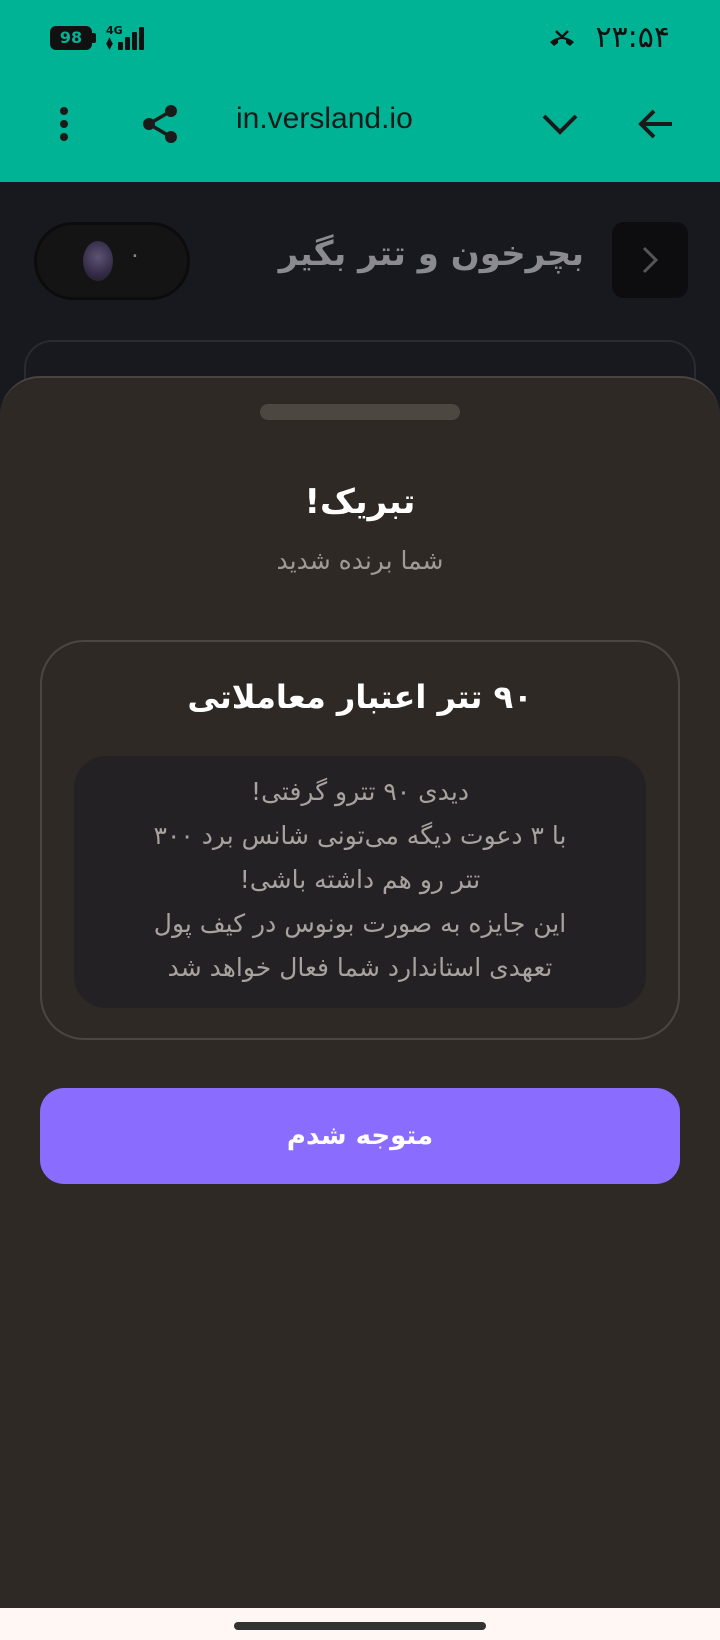 Image resolution: width=720 pixels, height=1640 pixels. What do you see at coordinates (135, 255) in the screenshot?
I see `coin-count: ۰` at bounding box center [135, 255].